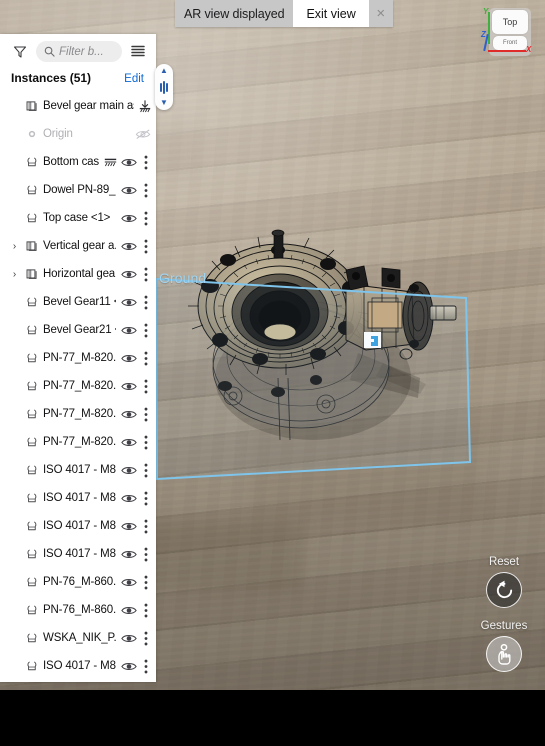 This screenshot has height=746, width=545. Describe the element at coordinates (49, 51) in the screenshot. I see `search-icon` at that location.